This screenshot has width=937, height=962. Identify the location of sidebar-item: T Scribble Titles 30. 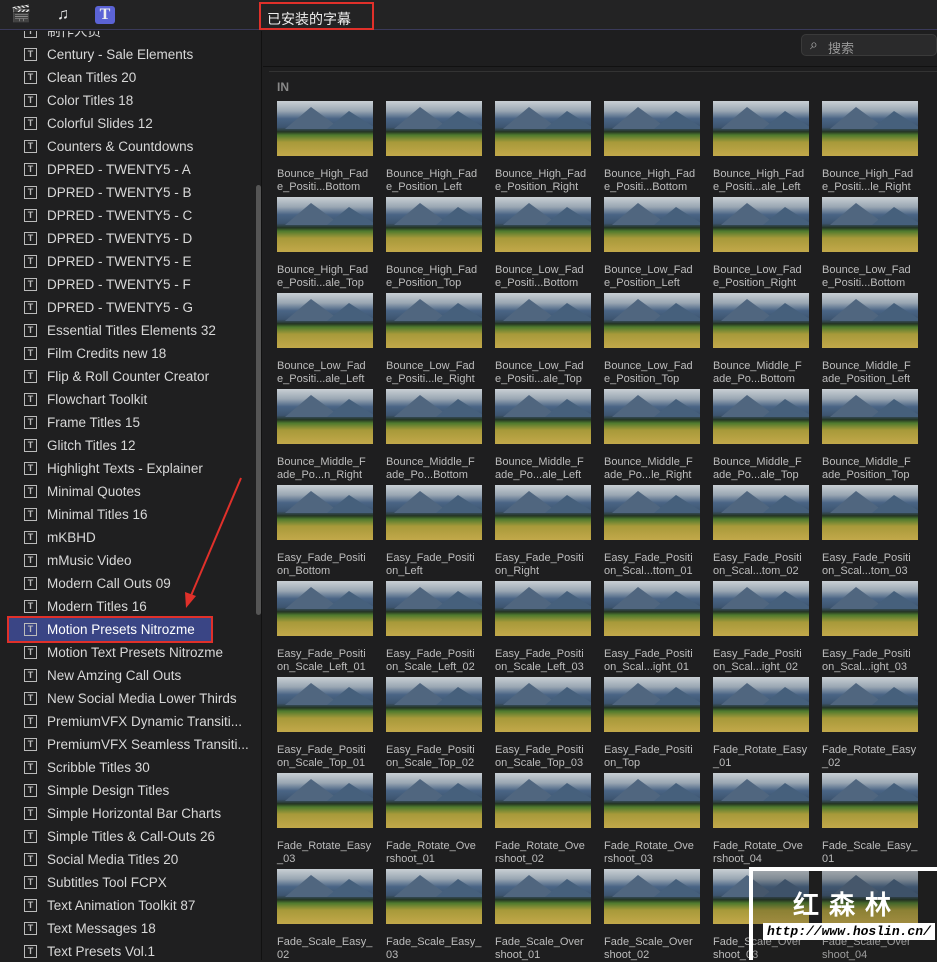
(126, 767).